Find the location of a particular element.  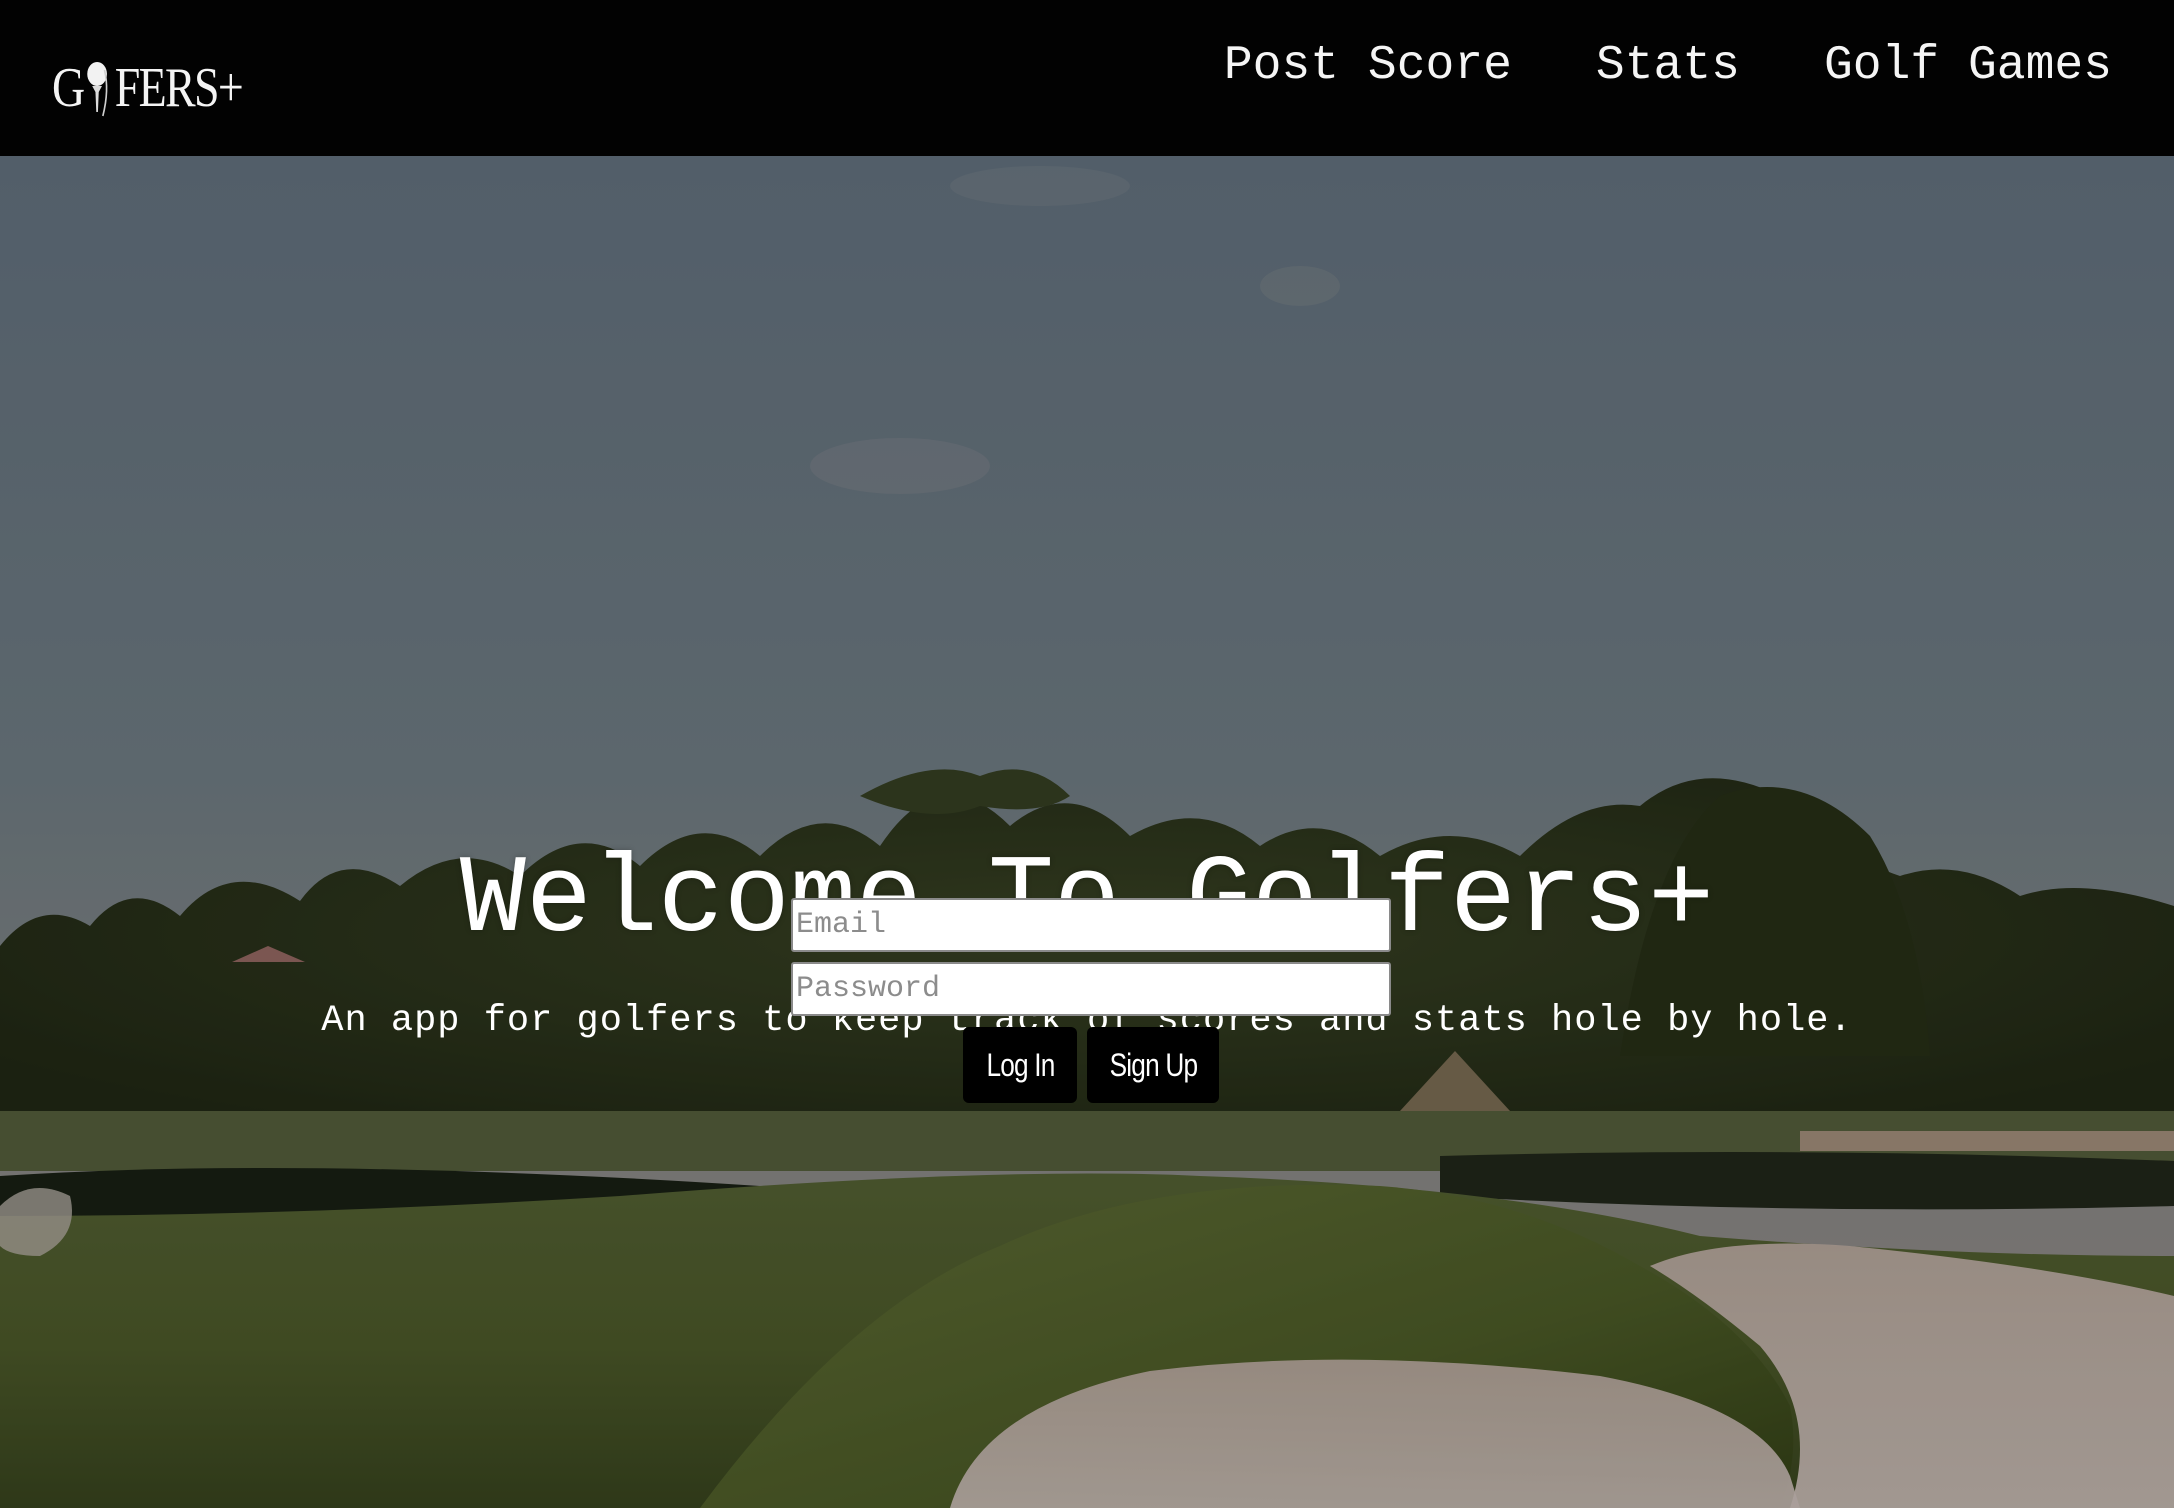

nav-link-stats: Stats is located at coordinates (1668, 66).